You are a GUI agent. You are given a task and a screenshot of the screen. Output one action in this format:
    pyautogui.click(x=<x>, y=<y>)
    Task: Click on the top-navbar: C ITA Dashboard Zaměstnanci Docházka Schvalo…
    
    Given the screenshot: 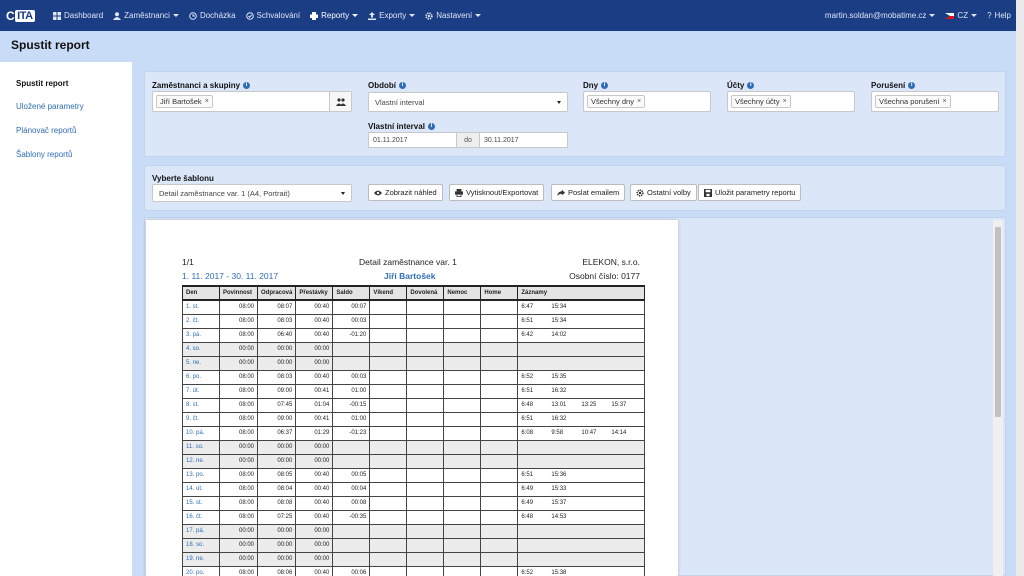 What is the action you would take?
    pyautogui.click(x=508, y=15)
    